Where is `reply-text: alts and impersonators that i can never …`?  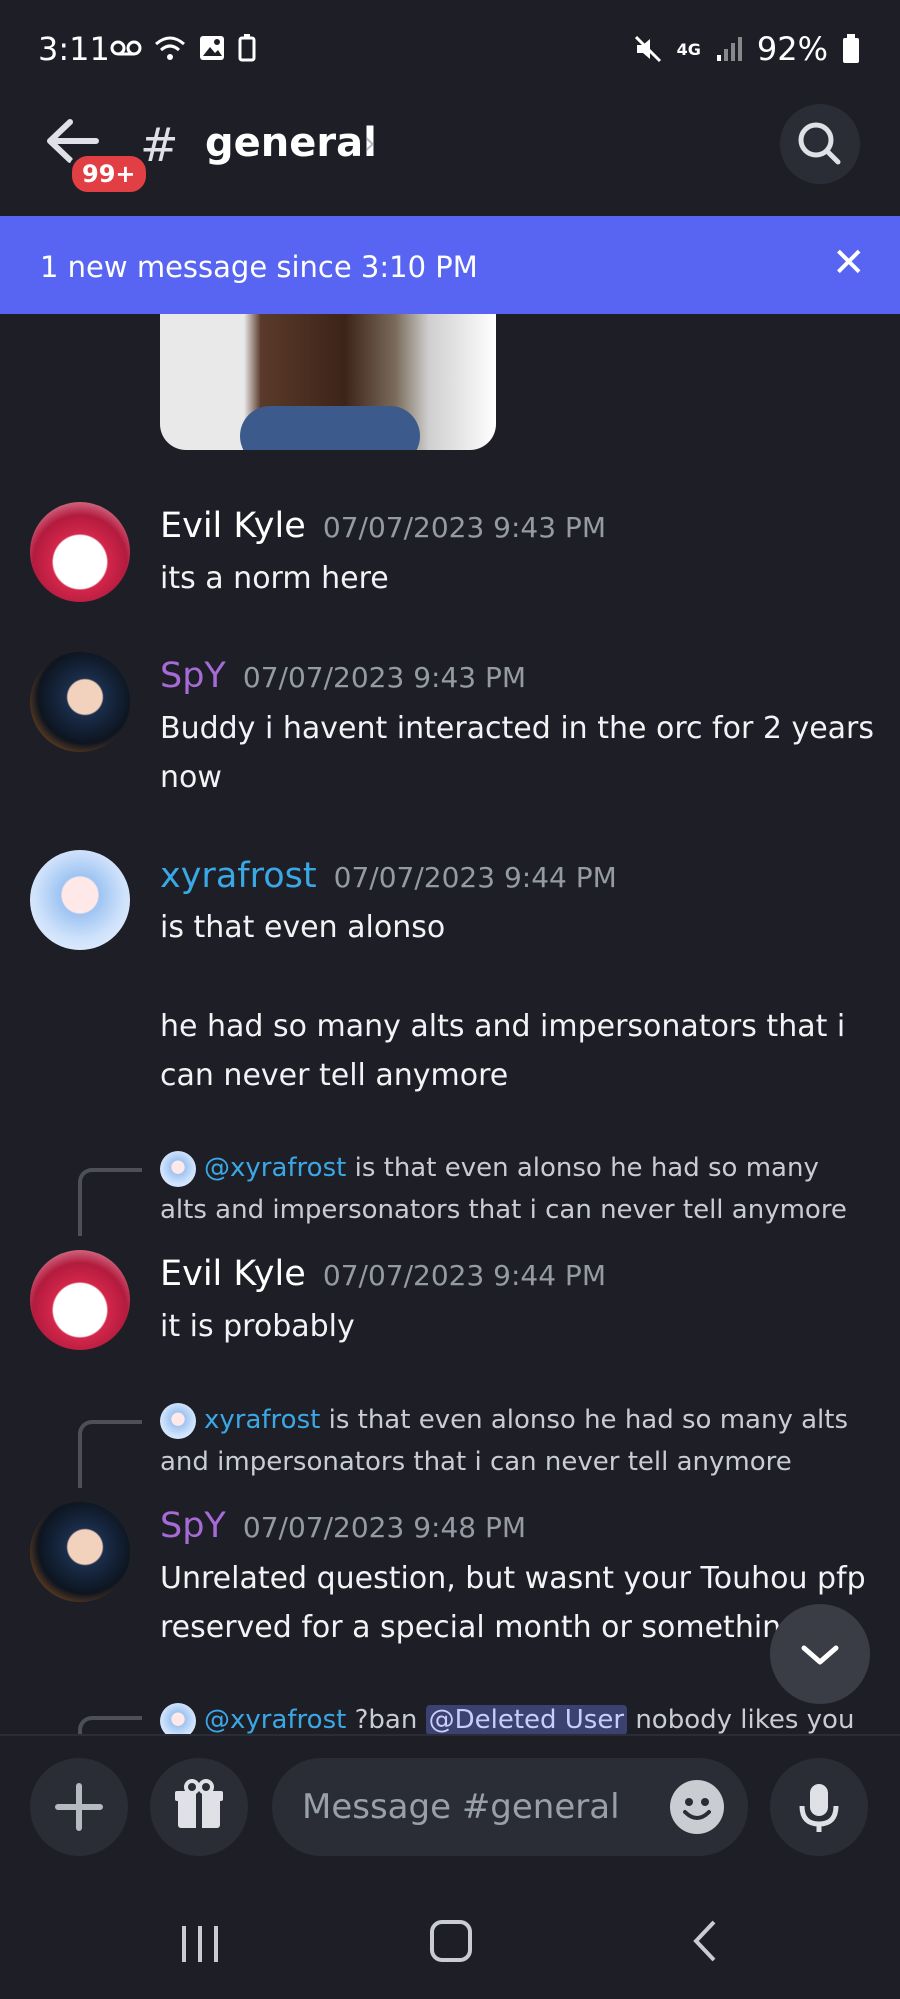
reply-text: alts and impersonators that i can never … is located at coordinates (525, 1210).